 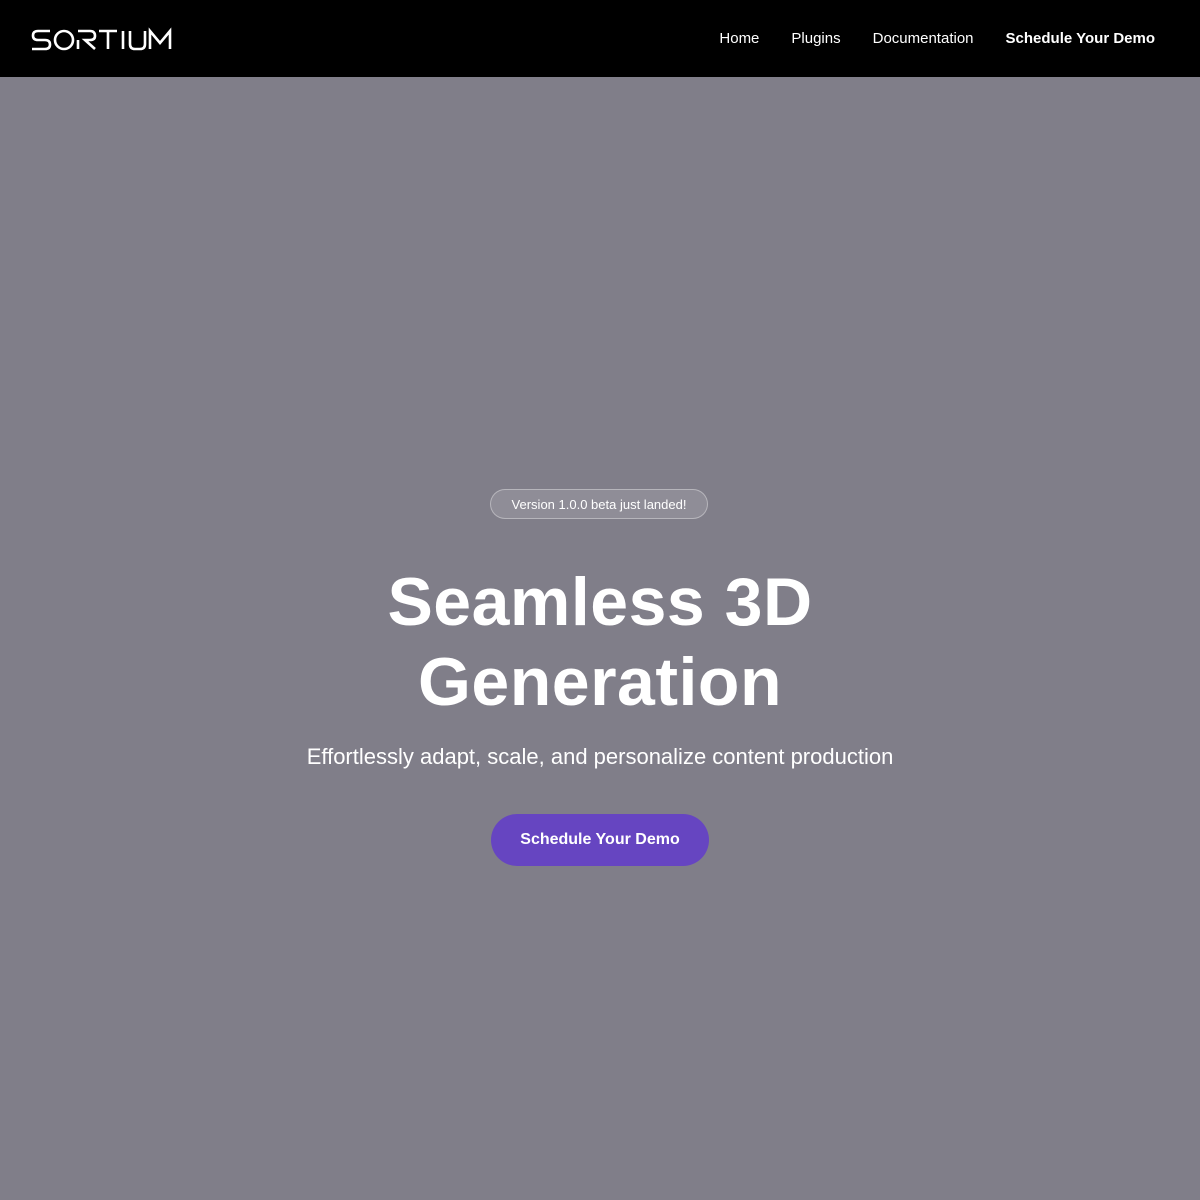 I want to click on nav-link-schedule-demo: Schedule Your Demo, so click(x=1080, y=38).